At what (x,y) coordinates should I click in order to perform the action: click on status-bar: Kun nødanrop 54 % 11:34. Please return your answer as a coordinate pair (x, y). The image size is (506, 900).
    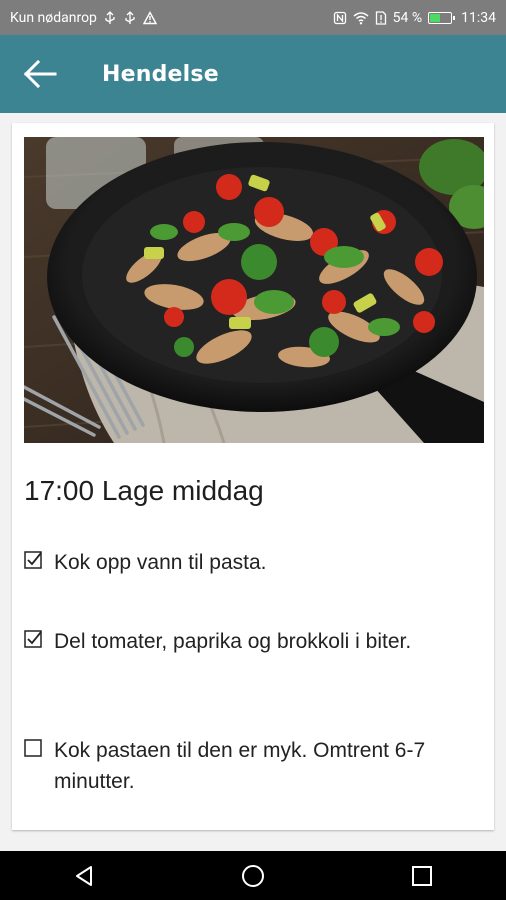
    Looking at the image, I should click on (253, 17).